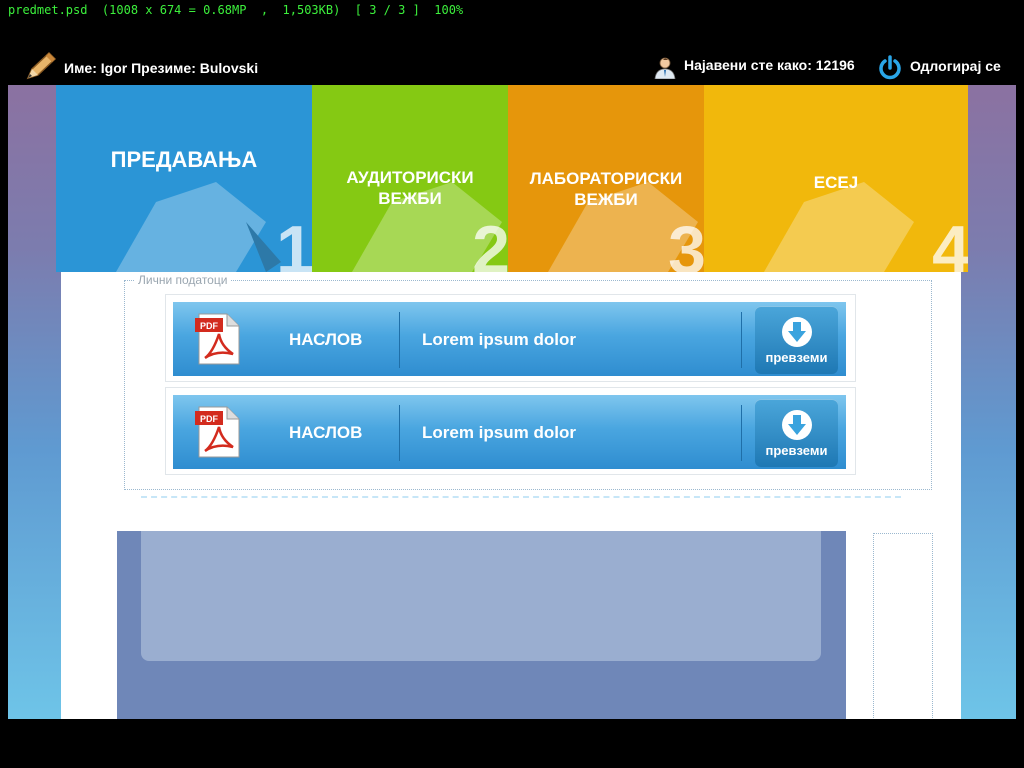  Describe the element at coordinates (161, 68) in the screenshot. I see `user-name: Име: Igor Презиме: Bulovski` at that location.